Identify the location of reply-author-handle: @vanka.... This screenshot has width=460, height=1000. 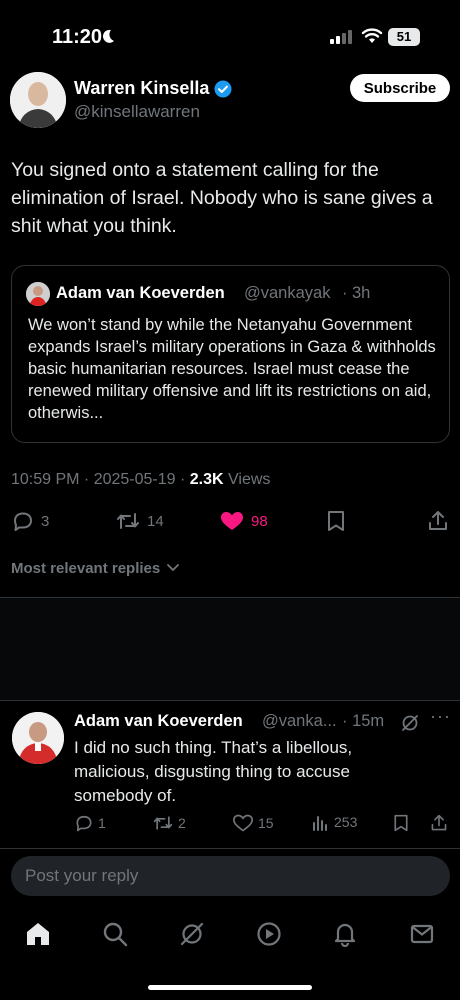
(299, 721).